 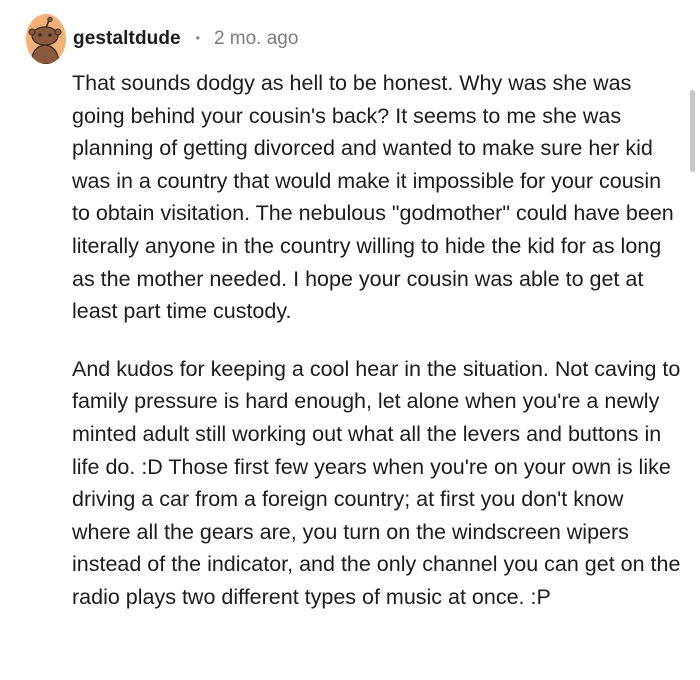 What do you see at coordinates (692, 131) in the screenshot?
I see `scrollbar` at bounding box center [692, 131].